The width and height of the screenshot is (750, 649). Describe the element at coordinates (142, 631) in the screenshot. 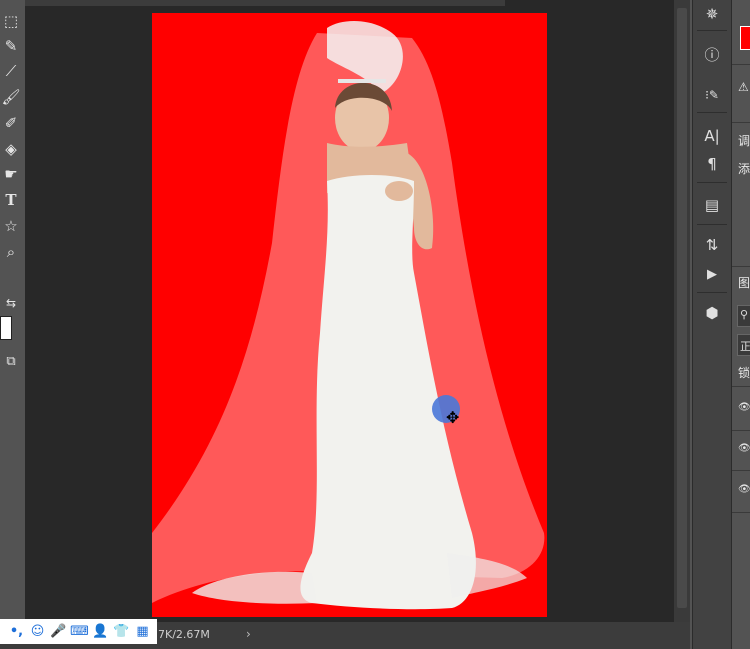

I see `grid-menu-icon: ▦` at that location.